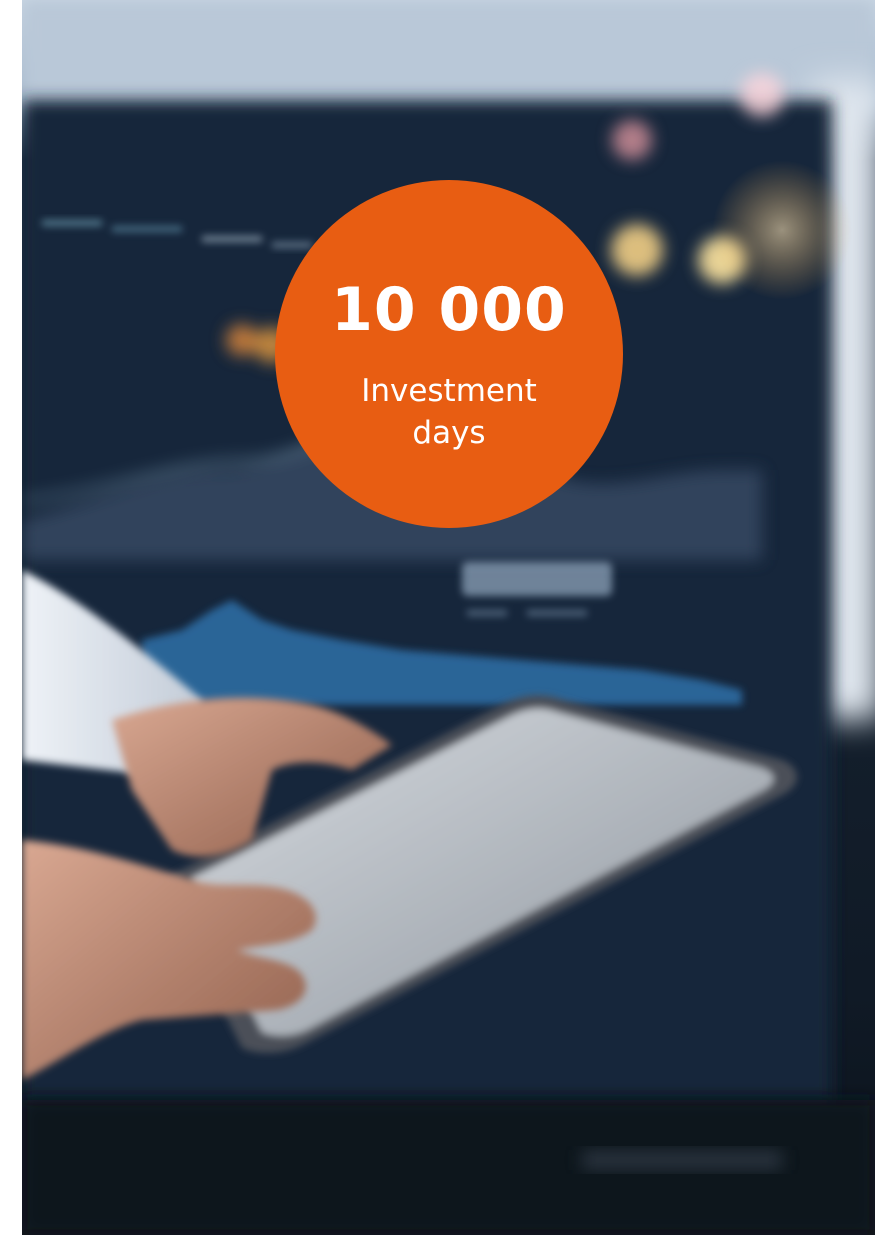 Image resolution: width=875 pixels, height=1235 pixels. Describe the element at coordinates (449, 354) in the screenshot. I see `stat-badge: 10 000 Investment days` at that location.